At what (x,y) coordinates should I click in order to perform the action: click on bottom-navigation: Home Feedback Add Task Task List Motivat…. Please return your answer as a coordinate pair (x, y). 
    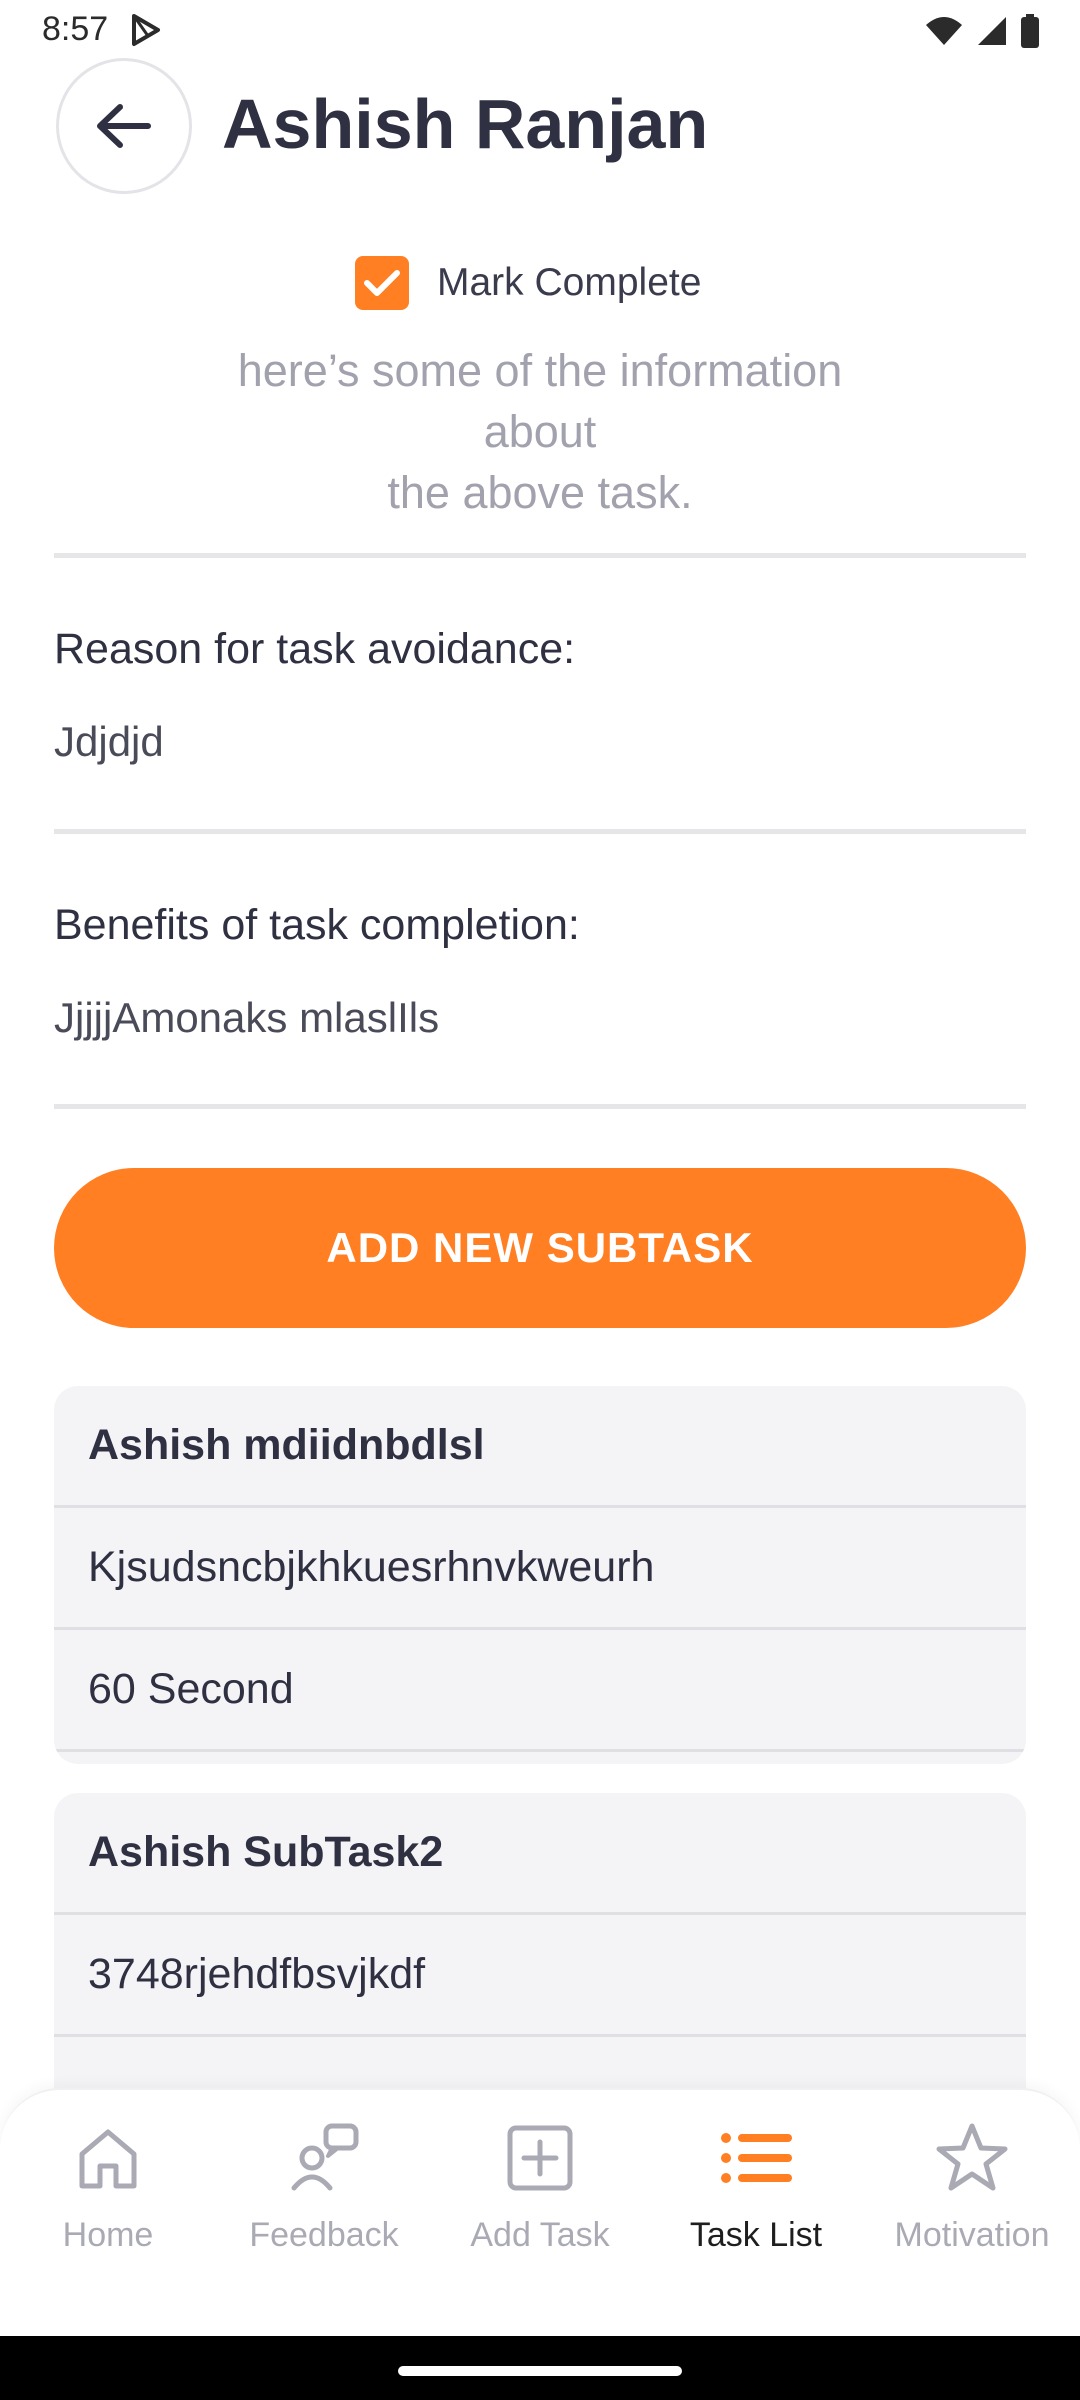
    Looking at the image, I should click on (540, 2212).